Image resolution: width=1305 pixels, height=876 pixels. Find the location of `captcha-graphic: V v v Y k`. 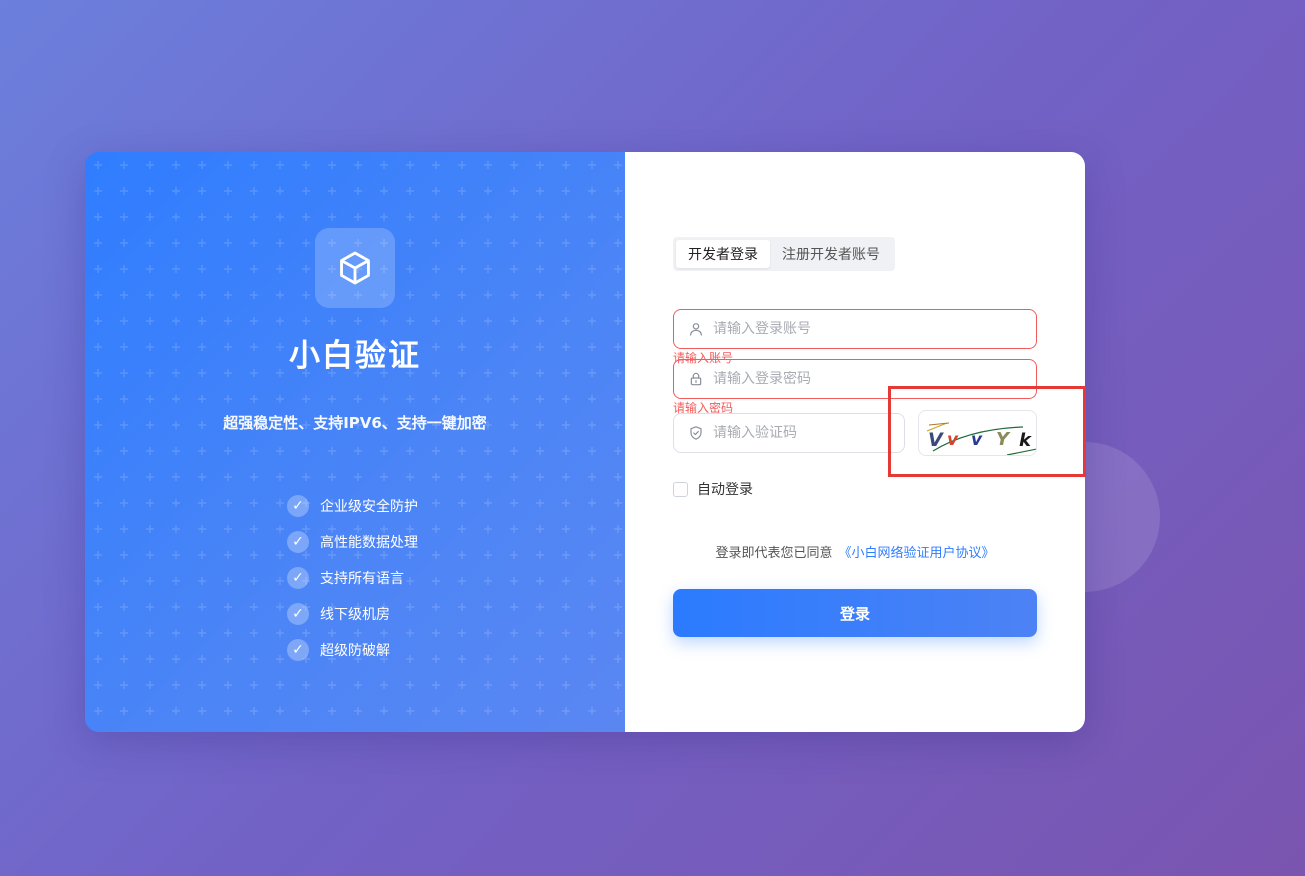

captcha-graphic: V v v Y k is located at coordinates (981, 438).